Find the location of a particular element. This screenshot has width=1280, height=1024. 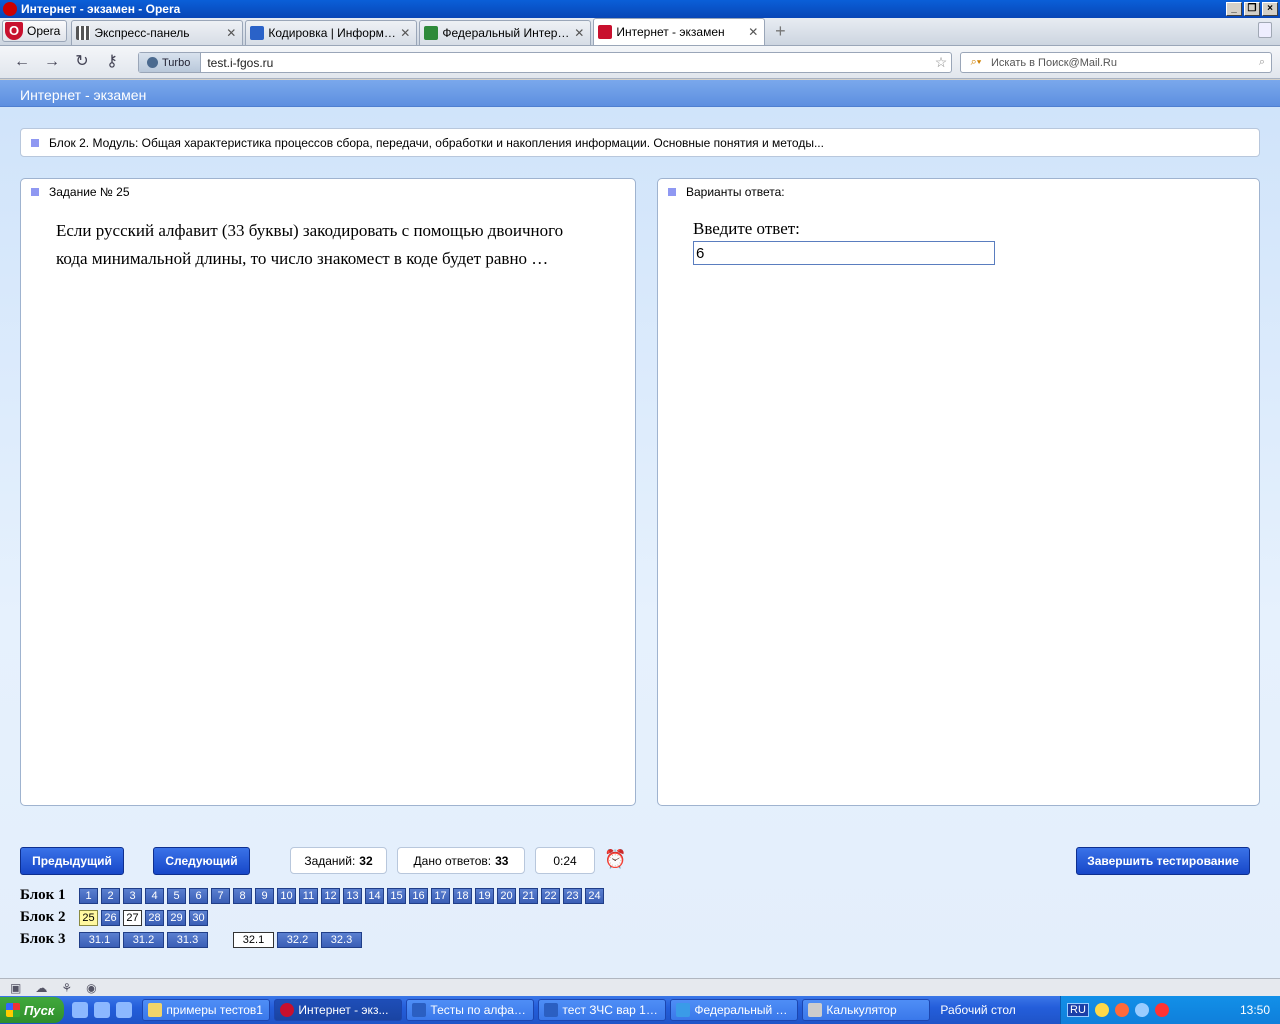

tab-internet-exam: Интернет - экзамен ✕ is located at coordinates (679, 31).